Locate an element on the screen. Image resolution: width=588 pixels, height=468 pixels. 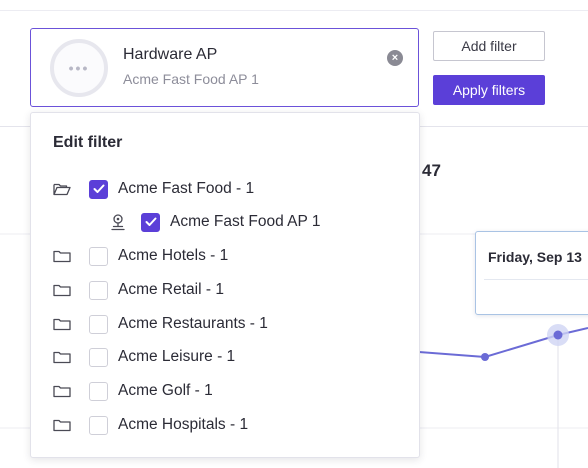
data-point-hovered is located at coordinates (558, 335).